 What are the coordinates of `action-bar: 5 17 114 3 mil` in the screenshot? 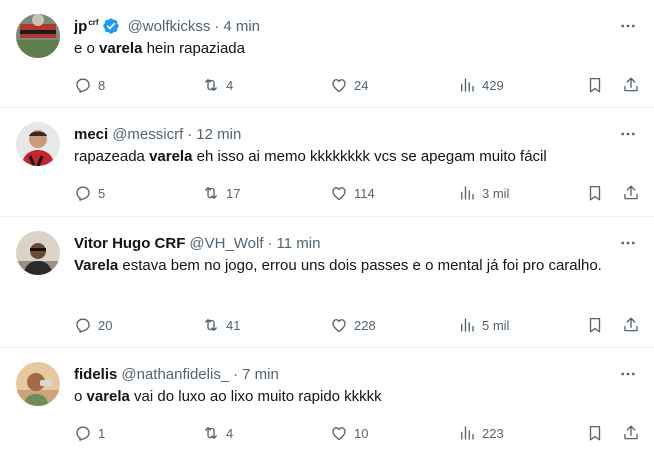 It's located at (357, 193).